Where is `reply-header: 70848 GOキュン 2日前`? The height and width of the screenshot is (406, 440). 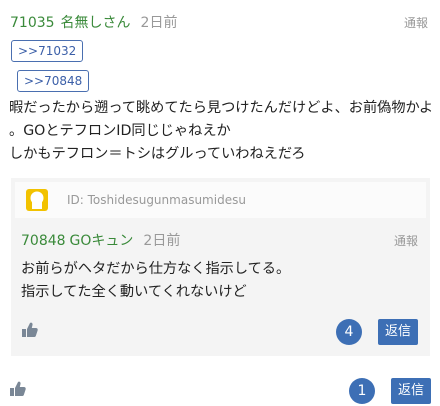
reply-header: 70848 GOキュン 2日前 is located at coordinates (100, 240).